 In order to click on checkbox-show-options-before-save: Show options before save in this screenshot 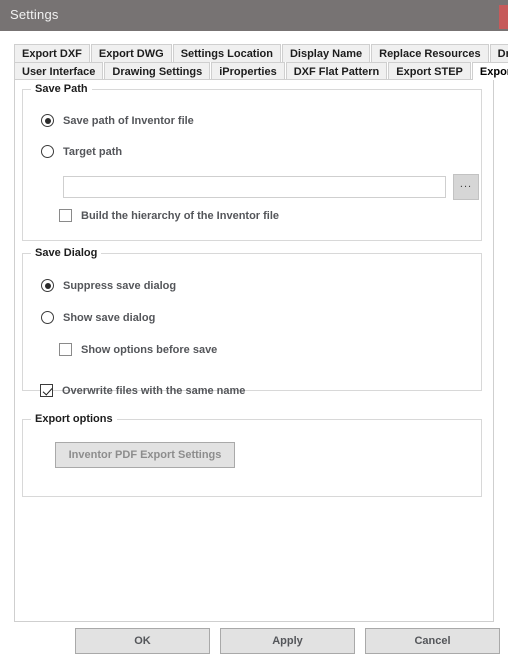, I will do `click(138, 349)`.